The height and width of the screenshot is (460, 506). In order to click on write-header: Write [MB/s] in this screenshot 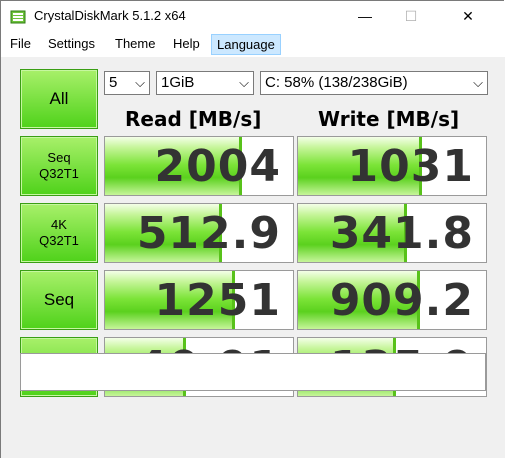, I will do `click(389, 119)`.